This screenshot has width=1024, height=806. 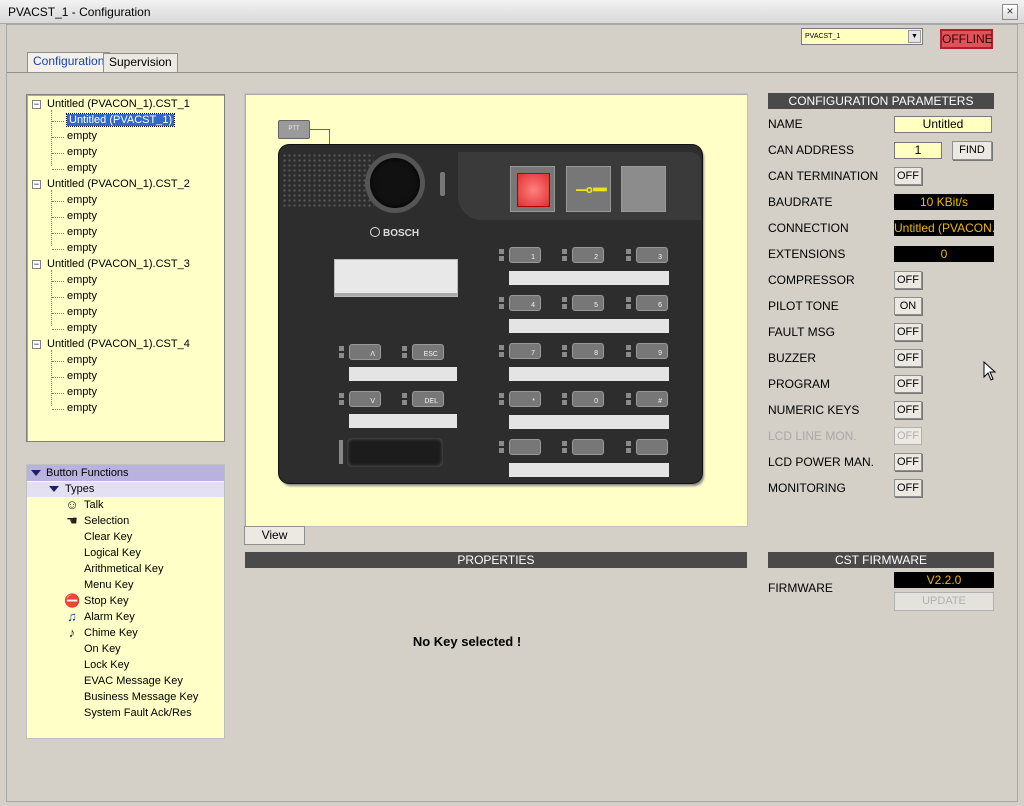 What do you see at coordinates (908, 306) in the screenshot?
I see `pilot-tone-toggle: ON` at bounding box center [908, 306].